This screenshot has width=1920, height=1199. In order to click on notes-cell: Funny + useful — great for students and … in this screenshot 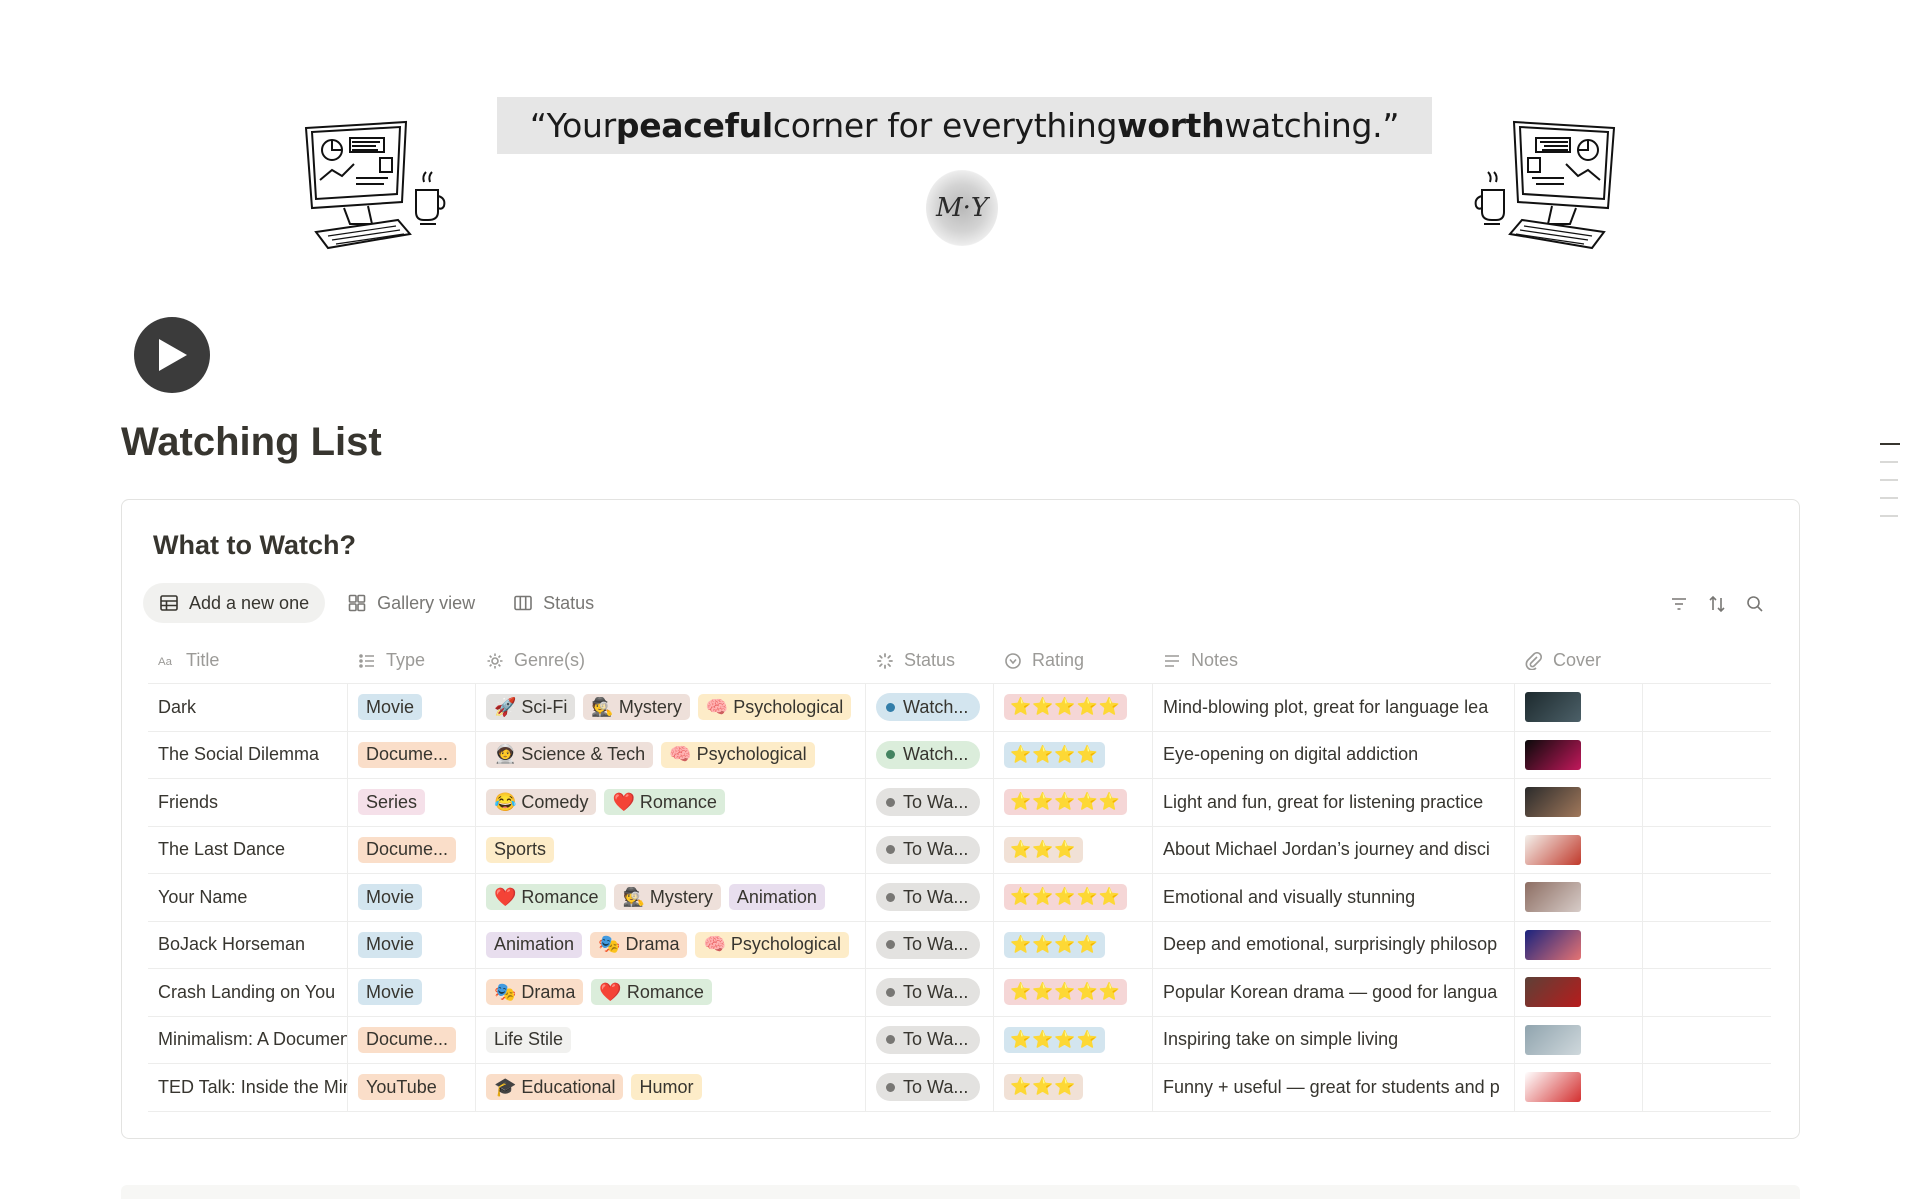, I will do `click(1334, 1087)`.